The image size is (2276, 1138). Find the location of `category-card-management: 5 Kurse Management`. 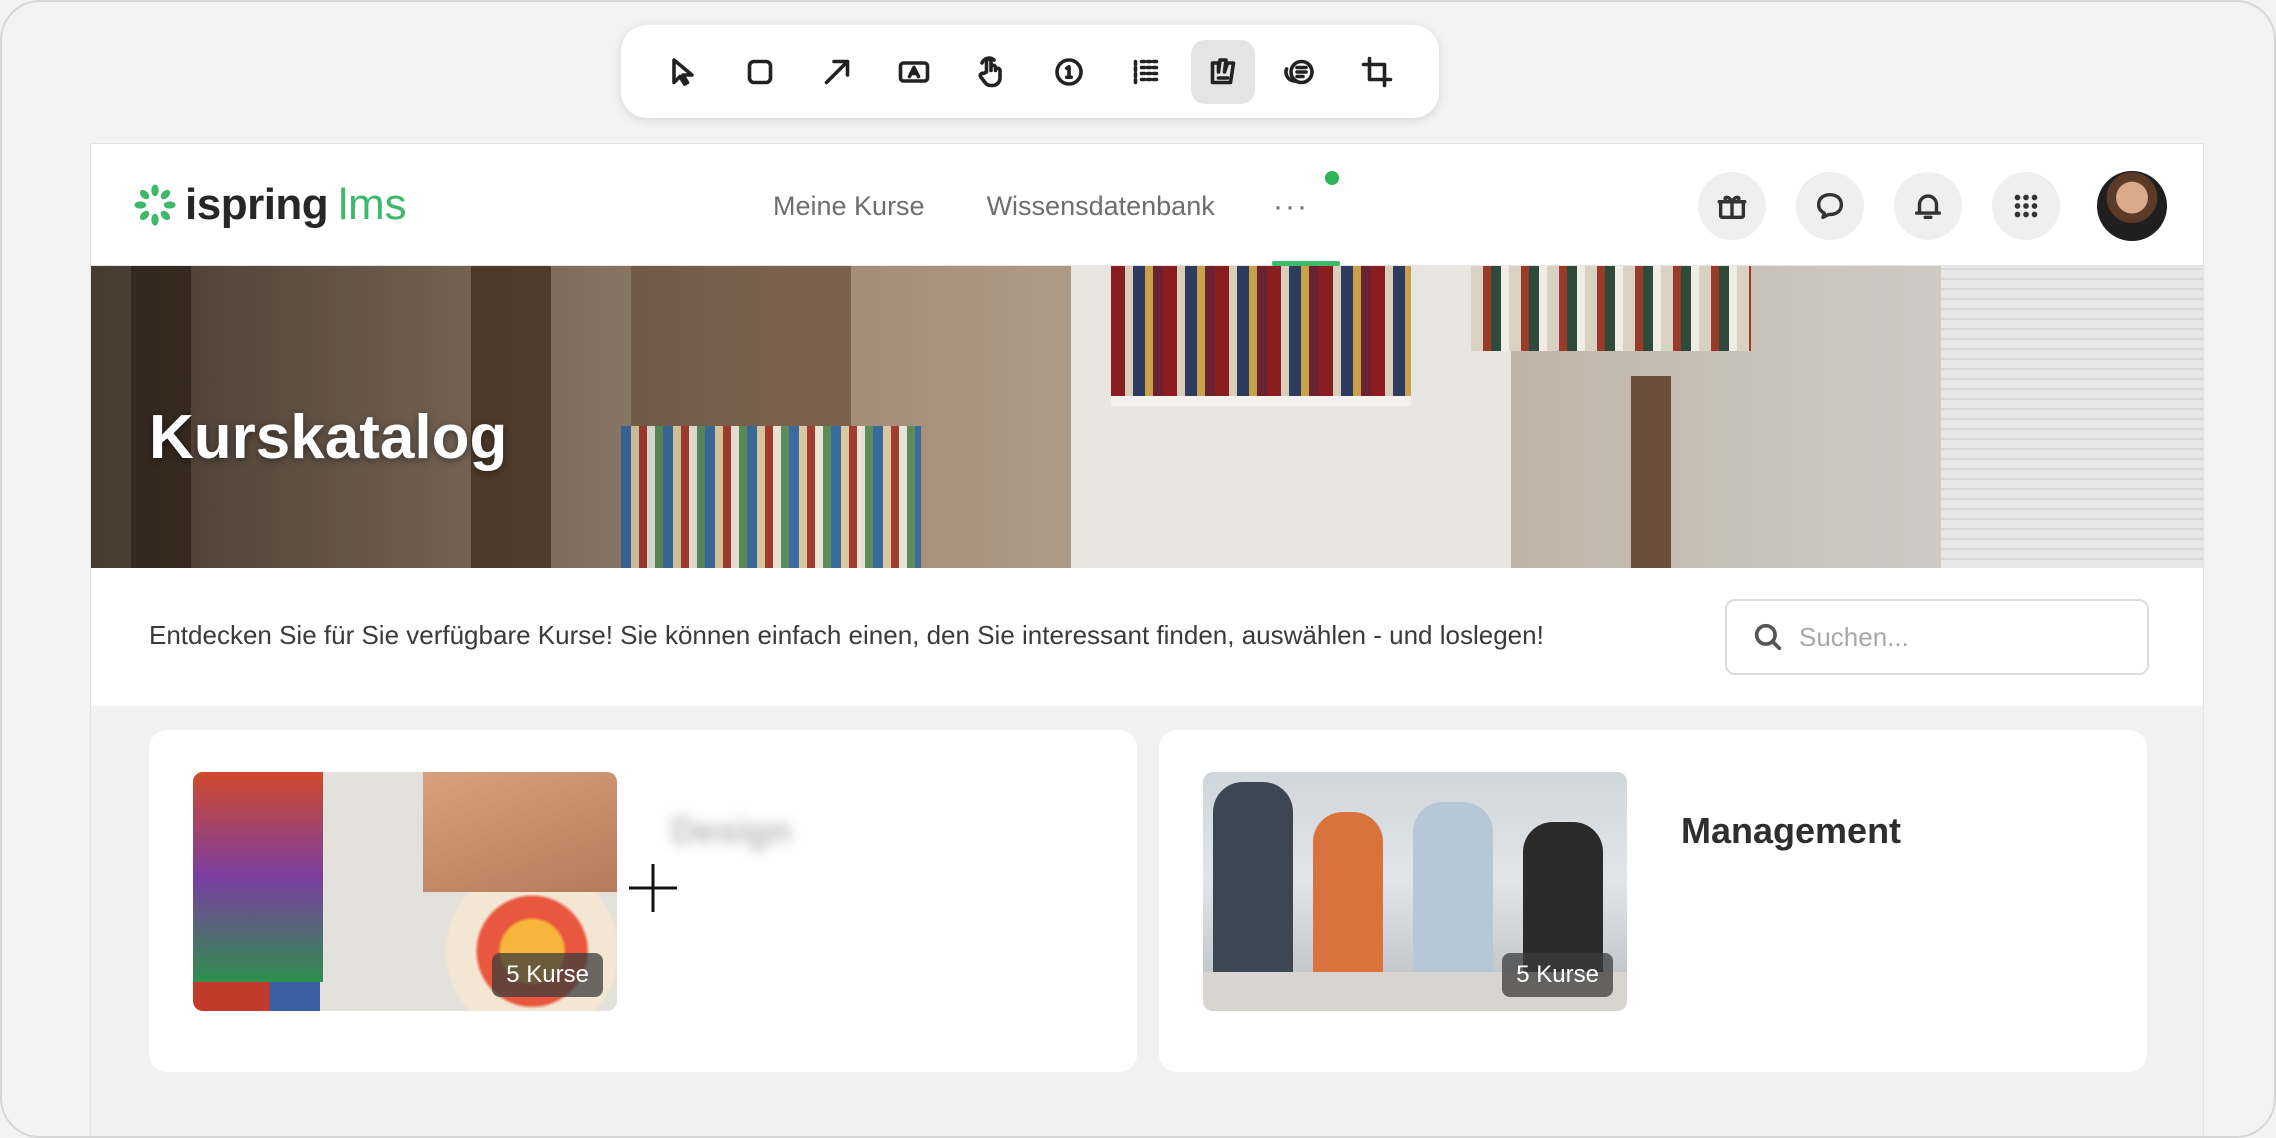

category-card-management: 5 Kurse Management is located at coordinates (1653, 901).